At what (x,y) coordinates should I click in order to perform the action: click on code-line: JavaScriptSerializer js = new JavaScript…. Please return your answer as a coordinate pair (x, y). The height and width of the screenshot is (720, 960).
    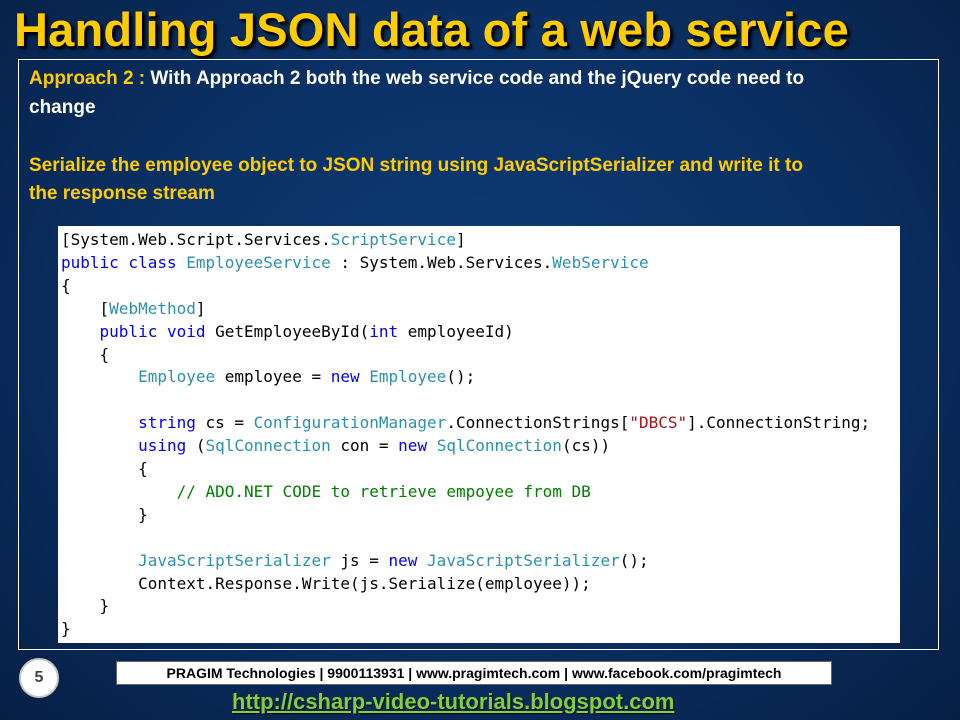
    Looking at the image, I should click on (355, 561).